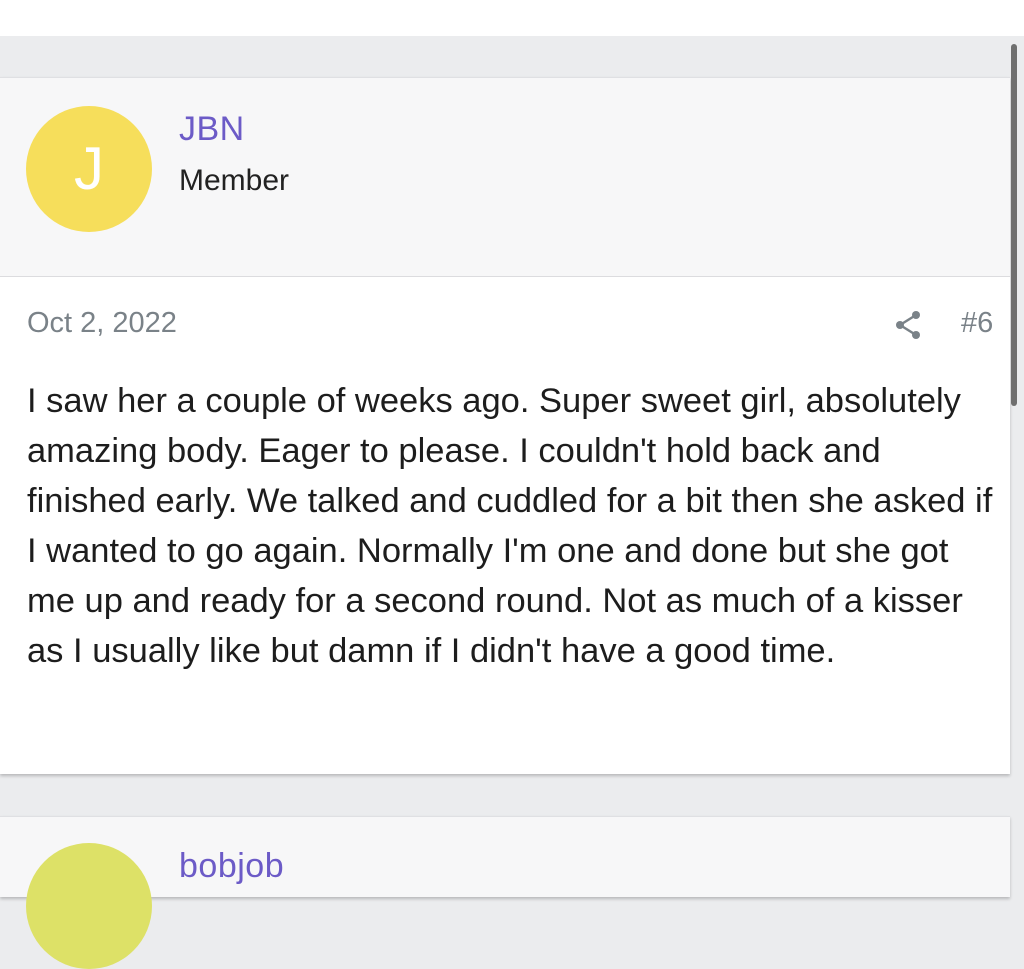  What do you see at coordinates (512, 18) in the screenshot?
I see `top-app-bar` at bounding box center [512, 18].